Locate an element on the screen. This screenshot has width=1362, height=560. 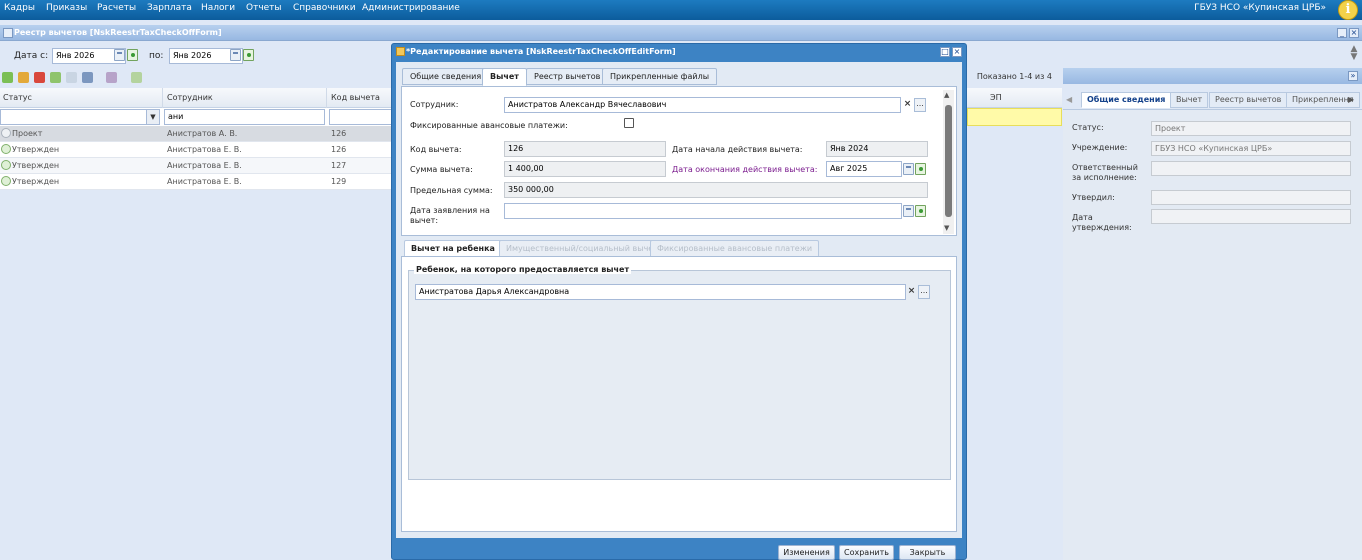
info-icon: i is located at coordinates (1348, 10).